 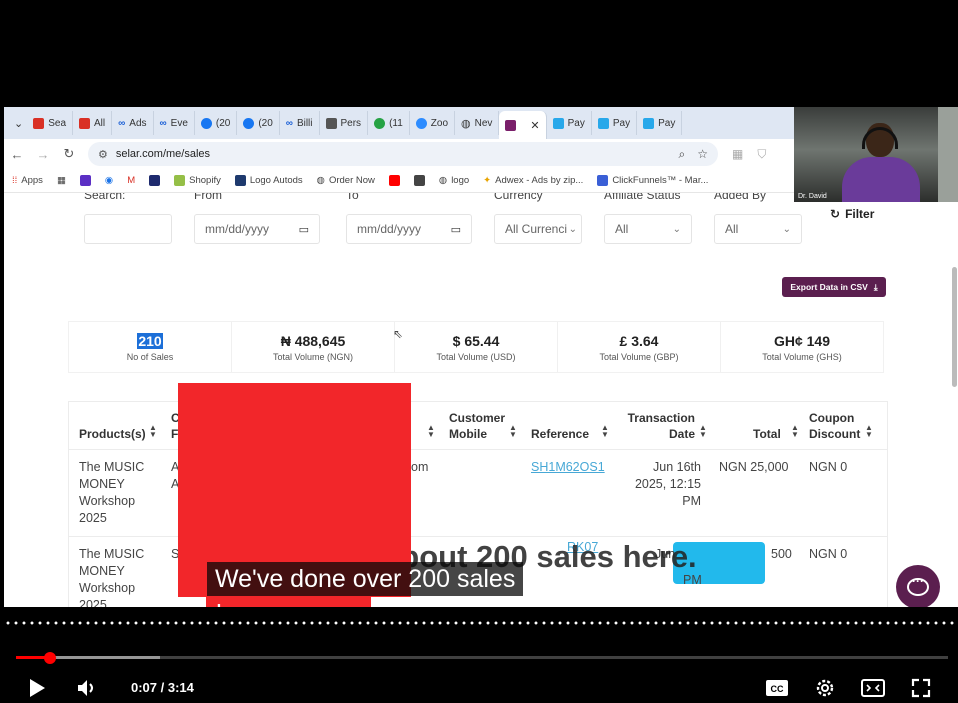 I want to click on browser-tab: Sea, so click(x=50, y=123).